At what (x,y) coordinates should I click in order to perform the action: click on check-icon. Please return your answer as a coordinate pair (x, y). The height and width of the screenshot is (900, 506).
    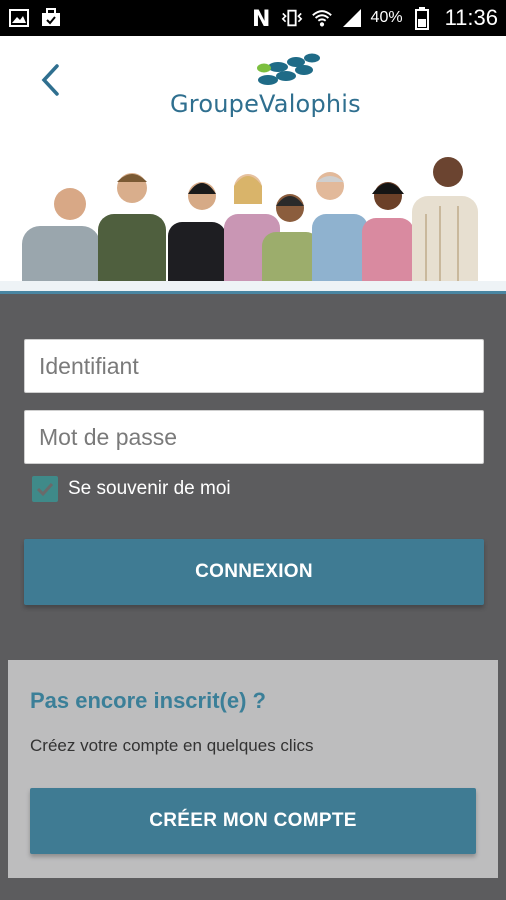
    Looking at the image, I should click on (45, 489).